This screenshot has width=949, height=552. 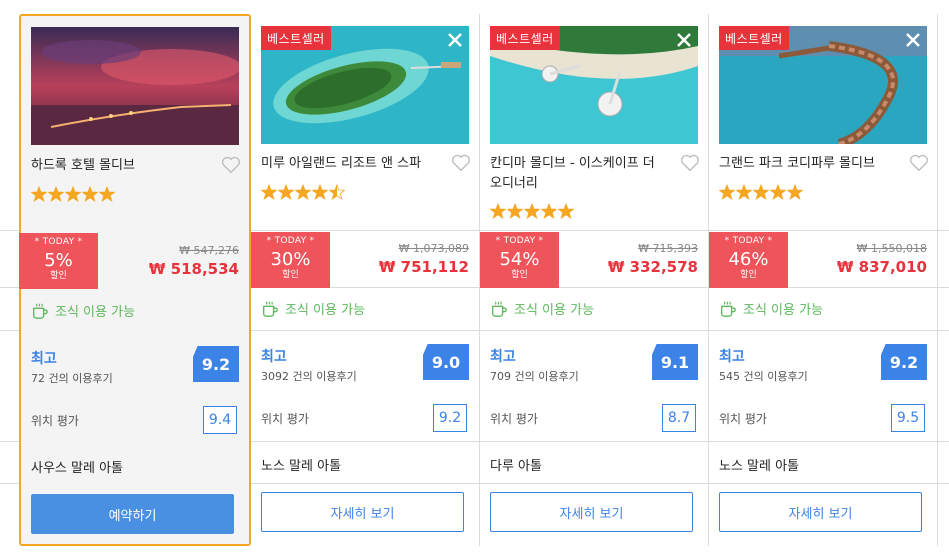 I want to click on today-deal-badge: * TODAY * 46% 할인, so click(x=748, y=260).